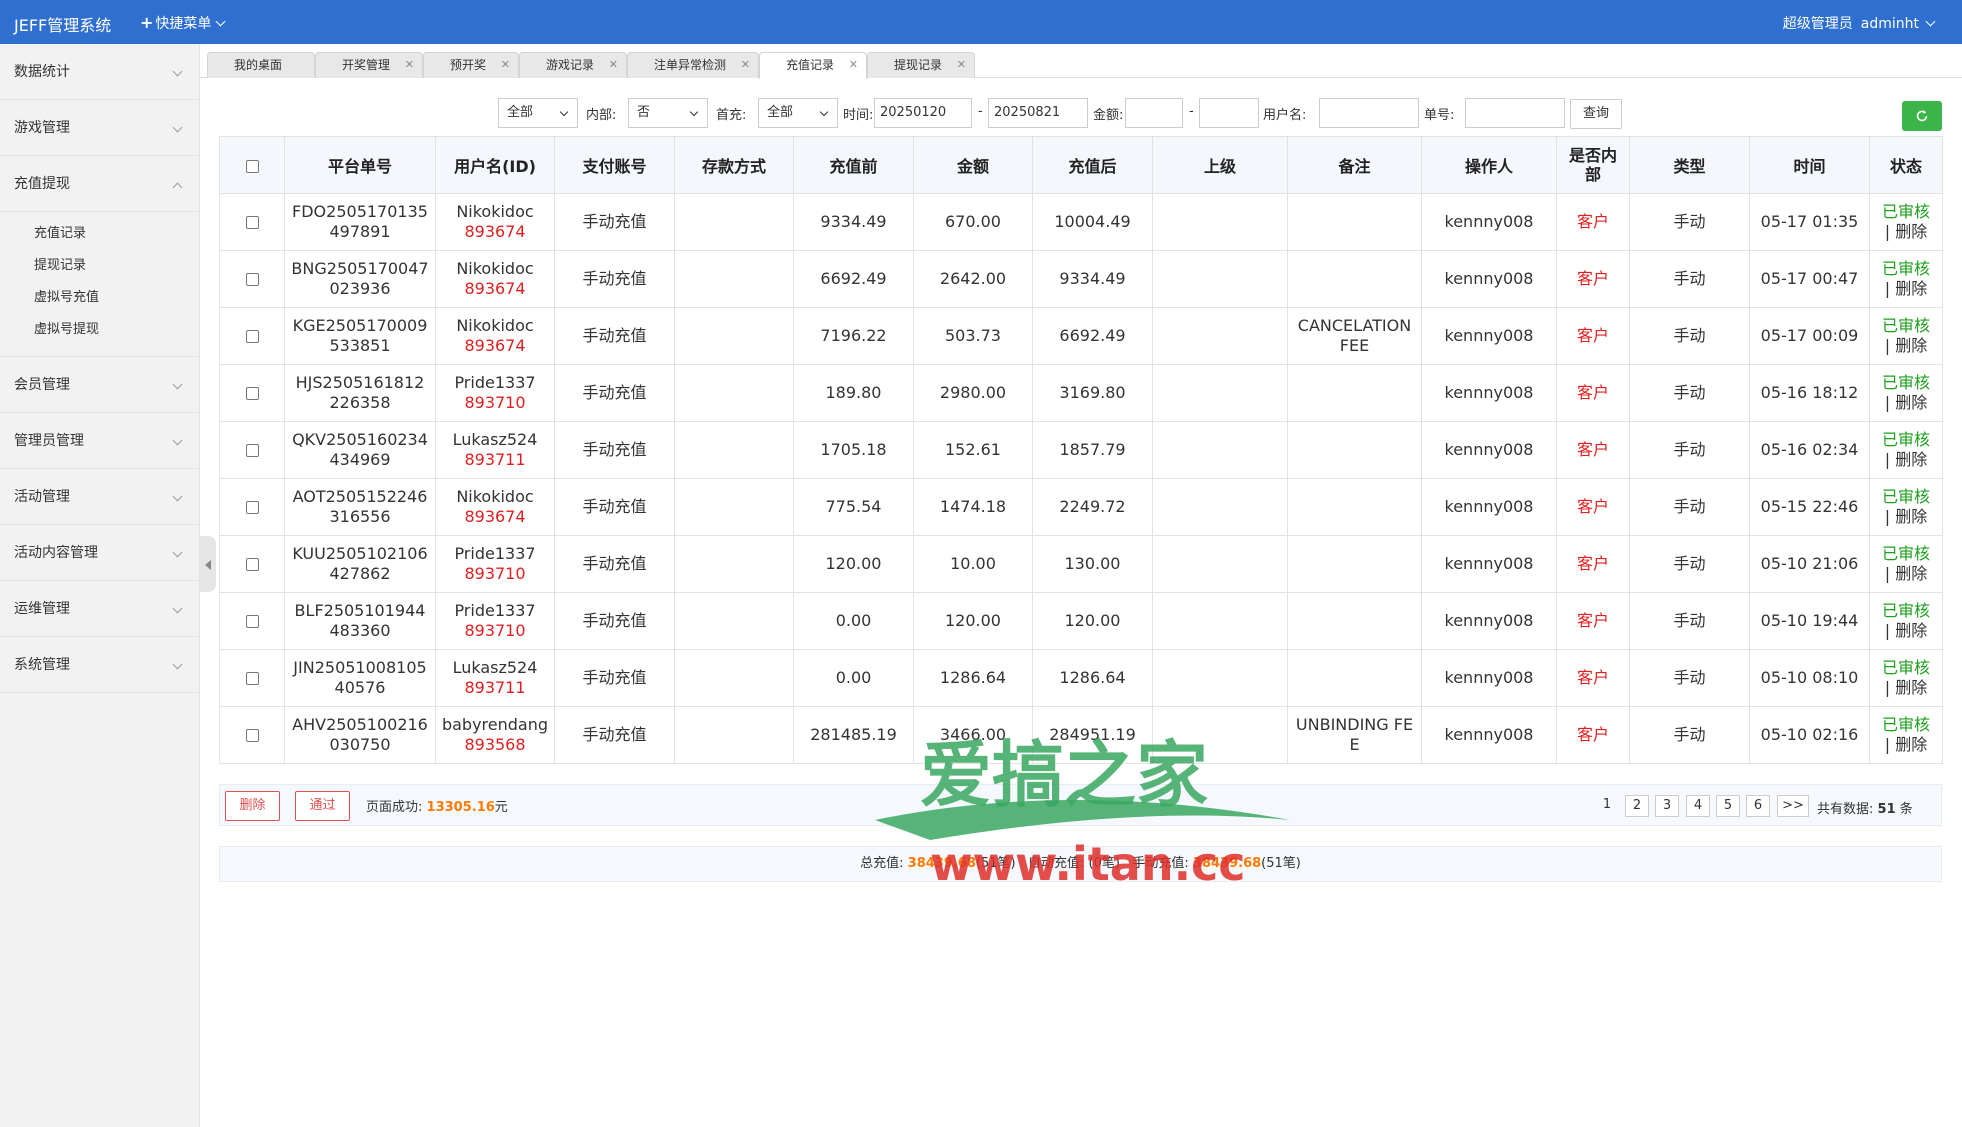 Image resolution: width=1962 pixels, height=1127 pixels. What do you see at coordinates (99, 266) in the screenshot?
I see `submenu-item-withdraw-records: 提现记录` at bounding box center [99, 266].